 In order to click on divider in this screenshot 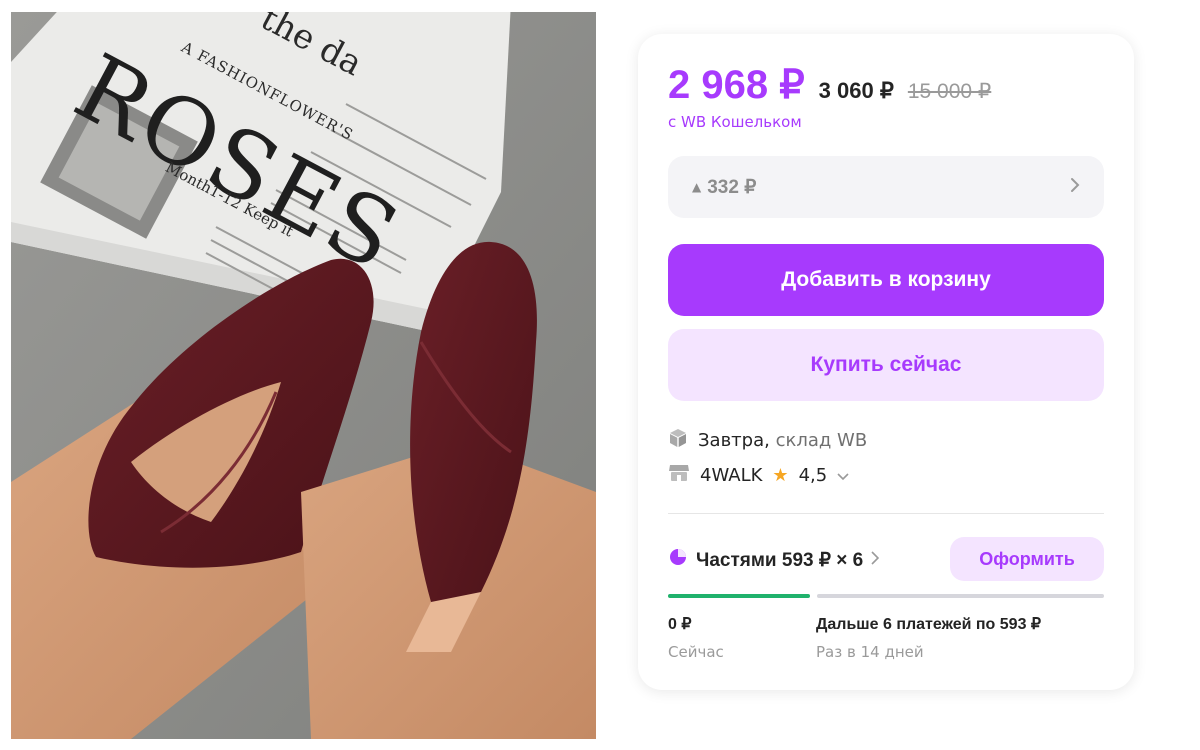, I will do `click(886, 513)`.